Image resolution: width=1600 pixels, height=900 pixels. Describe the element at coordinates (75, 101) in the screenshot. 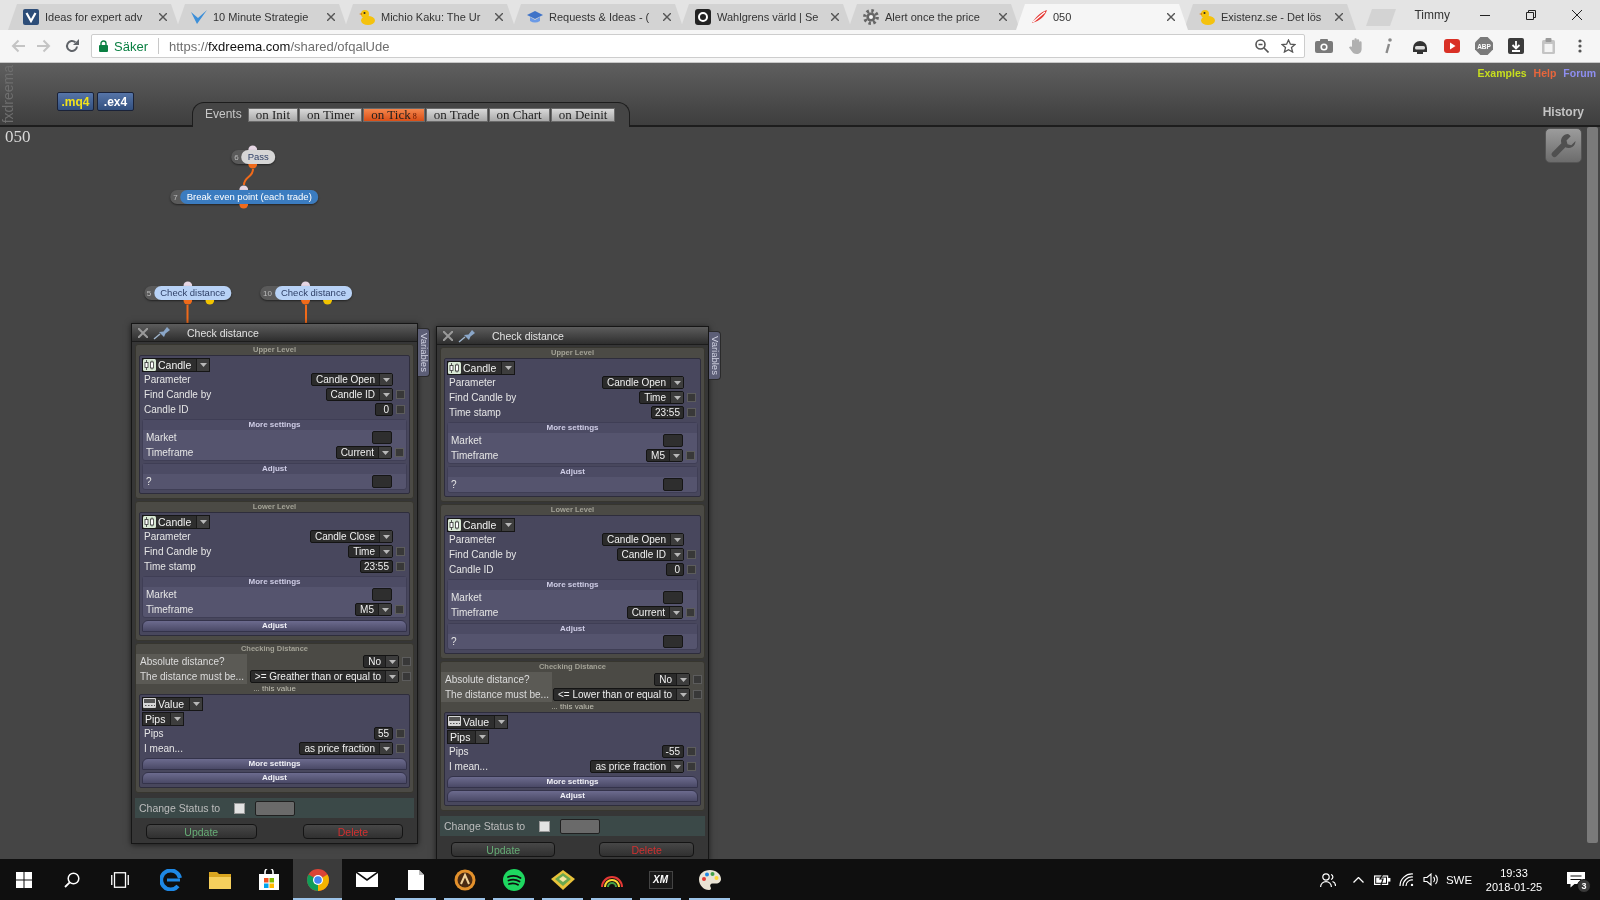

I see `export-button: .mq4` at that location.